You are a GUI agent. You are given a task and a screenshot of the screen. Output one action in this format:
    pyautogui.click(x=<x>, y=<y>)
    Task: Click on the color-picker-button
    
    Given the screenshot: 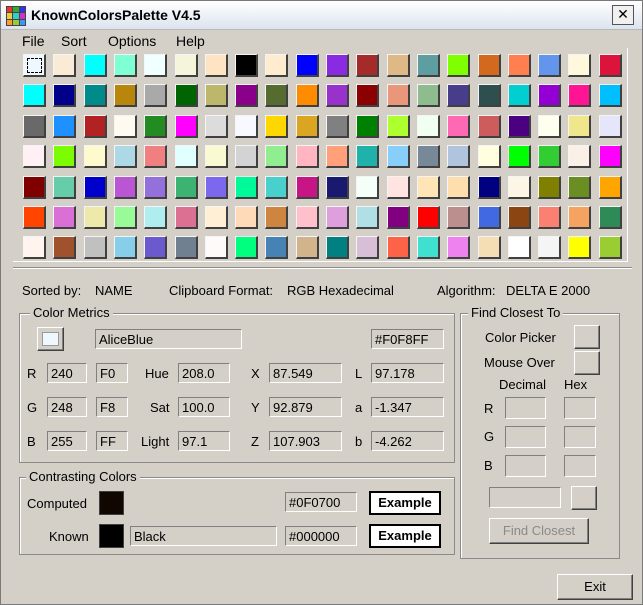 What is the action you would take?
    pyautogui.click(x=587, y=337)
    